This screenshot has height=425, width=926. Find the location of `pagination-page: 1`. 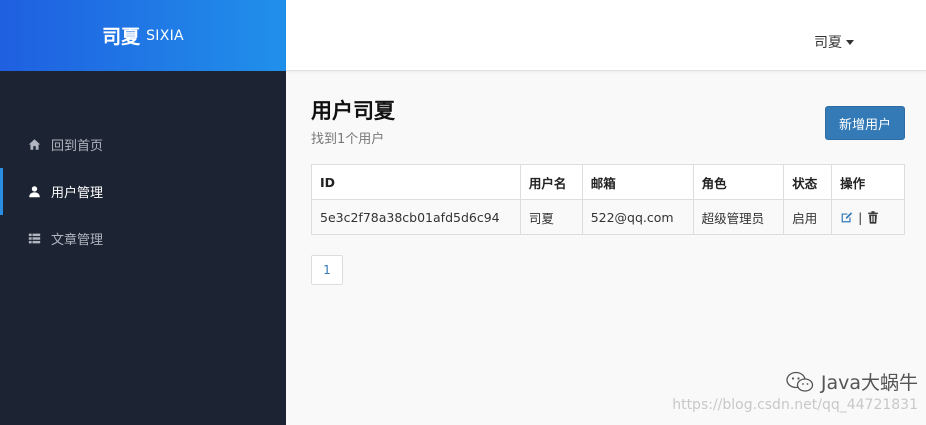

pagination-page: 1 is located at coordinates (327, 270).